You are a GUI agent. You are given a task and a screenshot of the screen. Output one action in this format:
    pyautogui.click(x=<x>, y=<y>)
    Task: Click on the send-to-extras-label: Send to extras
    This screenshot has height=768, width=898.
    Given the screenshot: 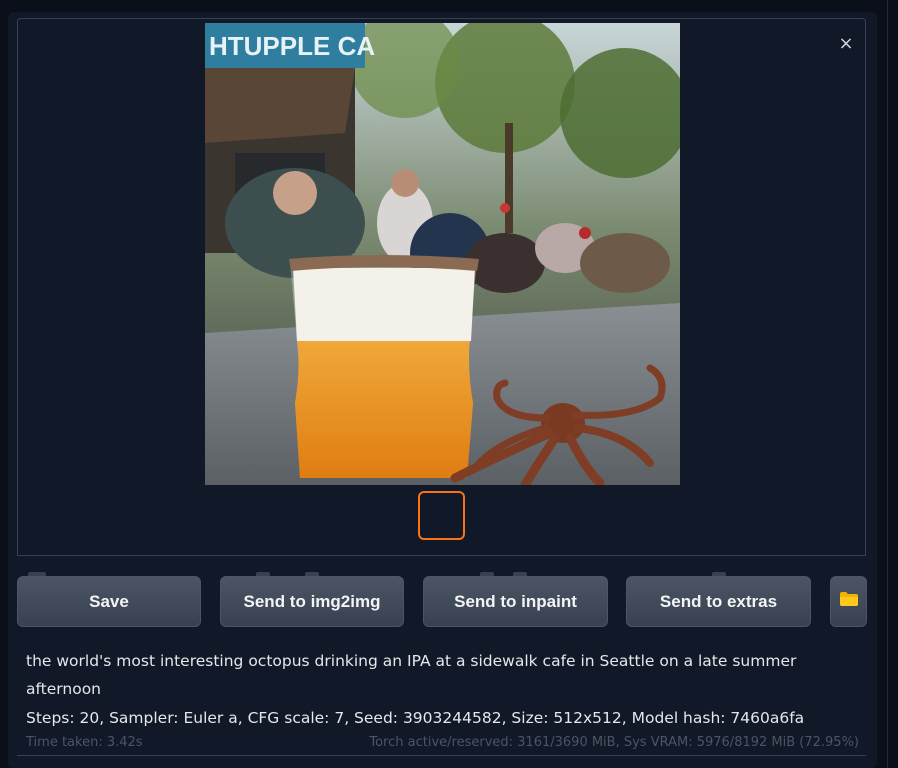 What is the action you would take?
    pyautogui.click(x=718, y=601)
    